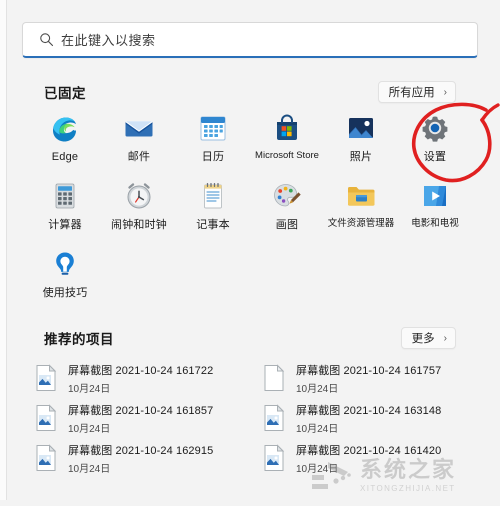 Image resolution: width=500 pixels, height=506 pixels. What do you see at coordinates (65, 157) in the screenshot?
I see `app-label: Edge` at bounding box center [65, 157].